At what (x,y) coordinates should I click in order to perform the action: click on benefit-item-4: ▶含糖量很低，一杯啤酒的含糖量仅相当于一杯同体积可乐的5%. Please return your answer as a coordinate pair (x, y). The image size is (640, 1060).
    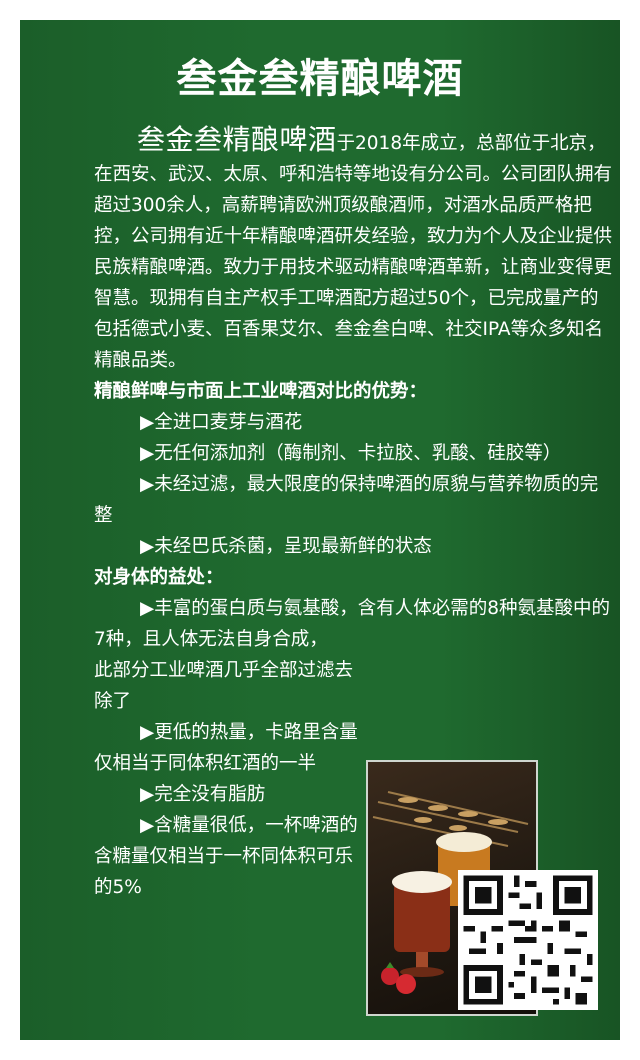
    Looking at the image, I should click on (226, 856).